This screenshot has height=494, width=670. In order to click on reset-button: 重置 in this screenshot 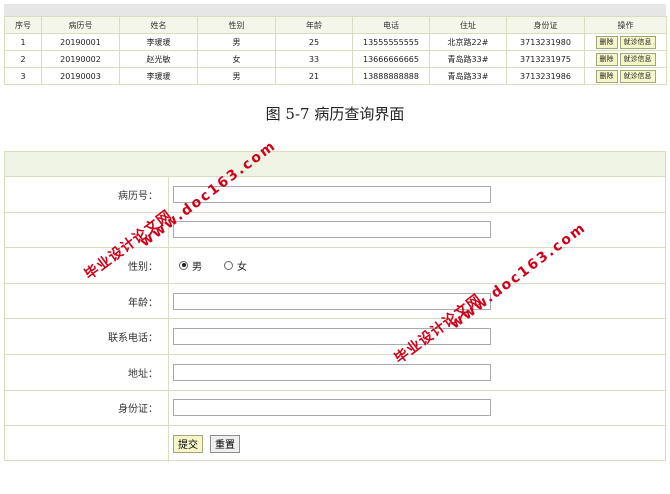, I will do `click(225, 443)`.